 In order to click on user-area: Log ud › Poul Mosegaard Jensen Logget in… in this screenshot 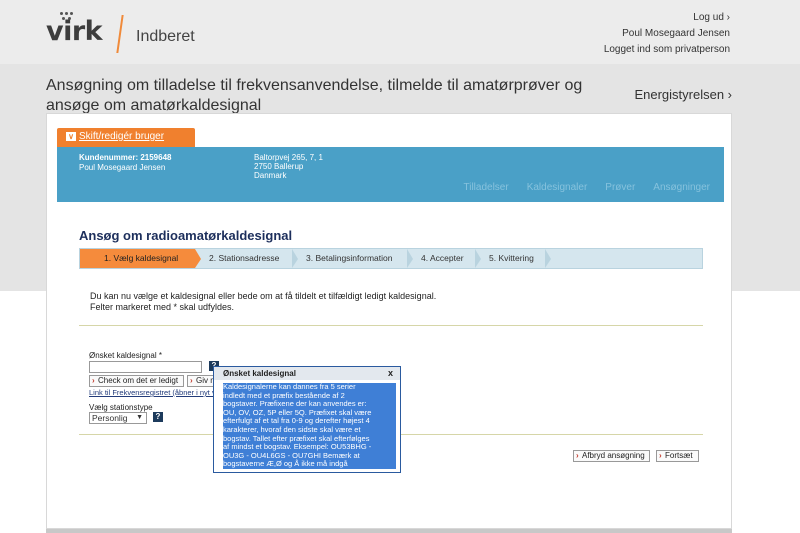, I will do `click(667, 34)`.